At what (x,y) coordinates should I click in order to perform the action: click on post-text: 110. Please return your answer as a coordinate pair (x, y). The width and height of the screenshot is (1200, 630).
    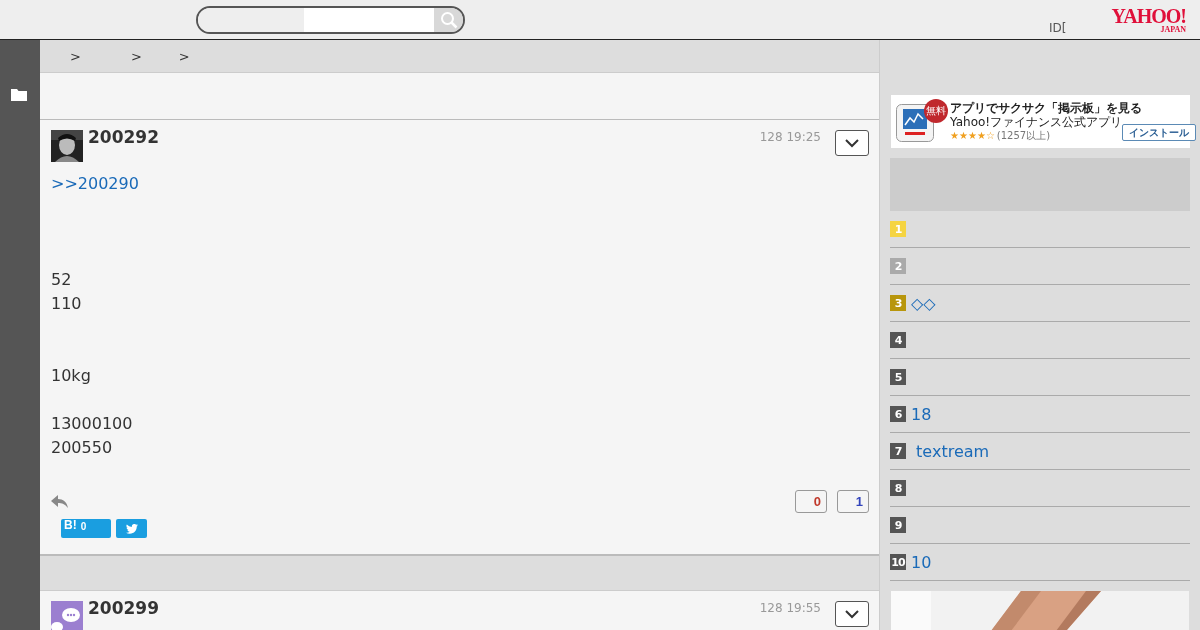
    Looking at the image, I should click on (67, 304).